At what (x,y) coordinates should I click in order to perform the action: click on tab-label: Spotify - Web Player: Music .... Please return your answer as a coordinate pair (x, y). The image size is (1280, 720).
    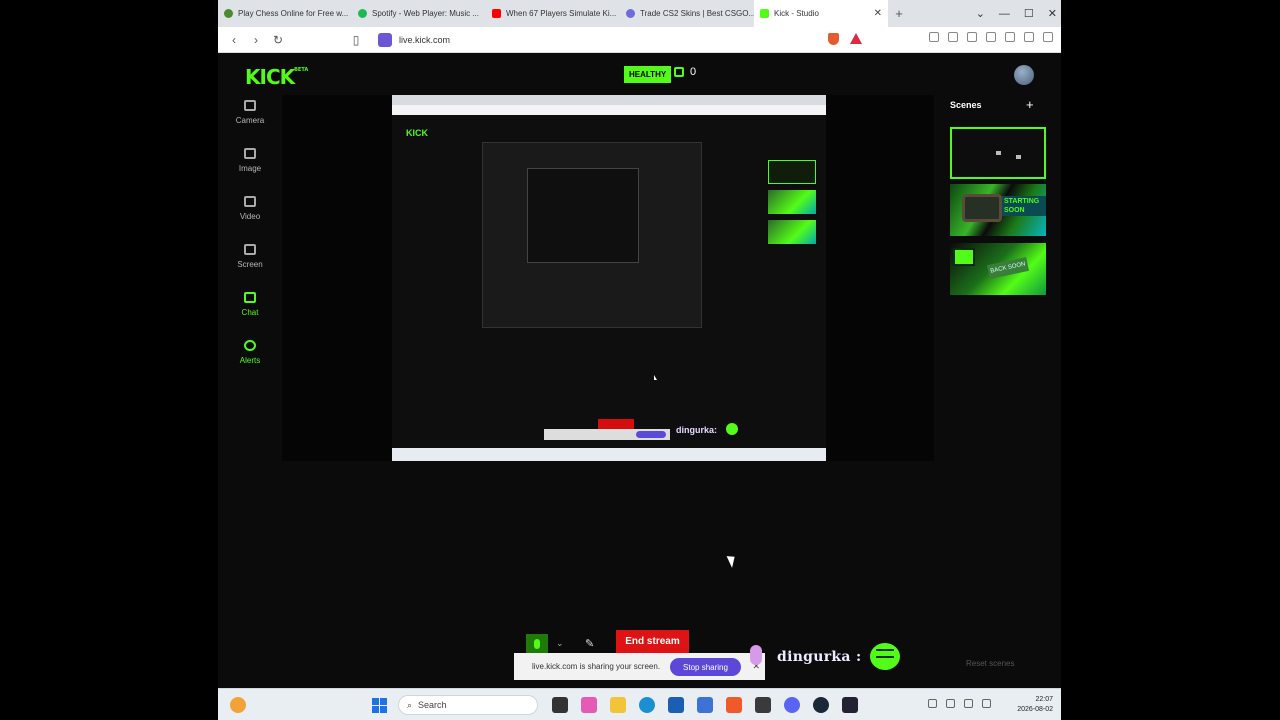
    Looking at the image, I should click on (425, 13).